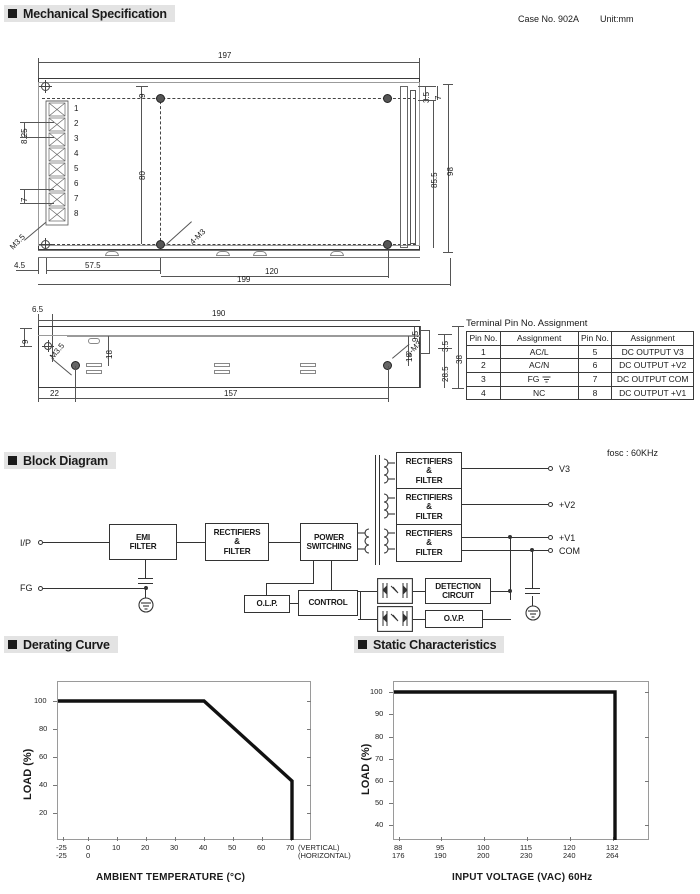 Image resolution: width=700 pixels, height=894 pixels. I want to click on dim-ext-575-l, so click(46, 266).